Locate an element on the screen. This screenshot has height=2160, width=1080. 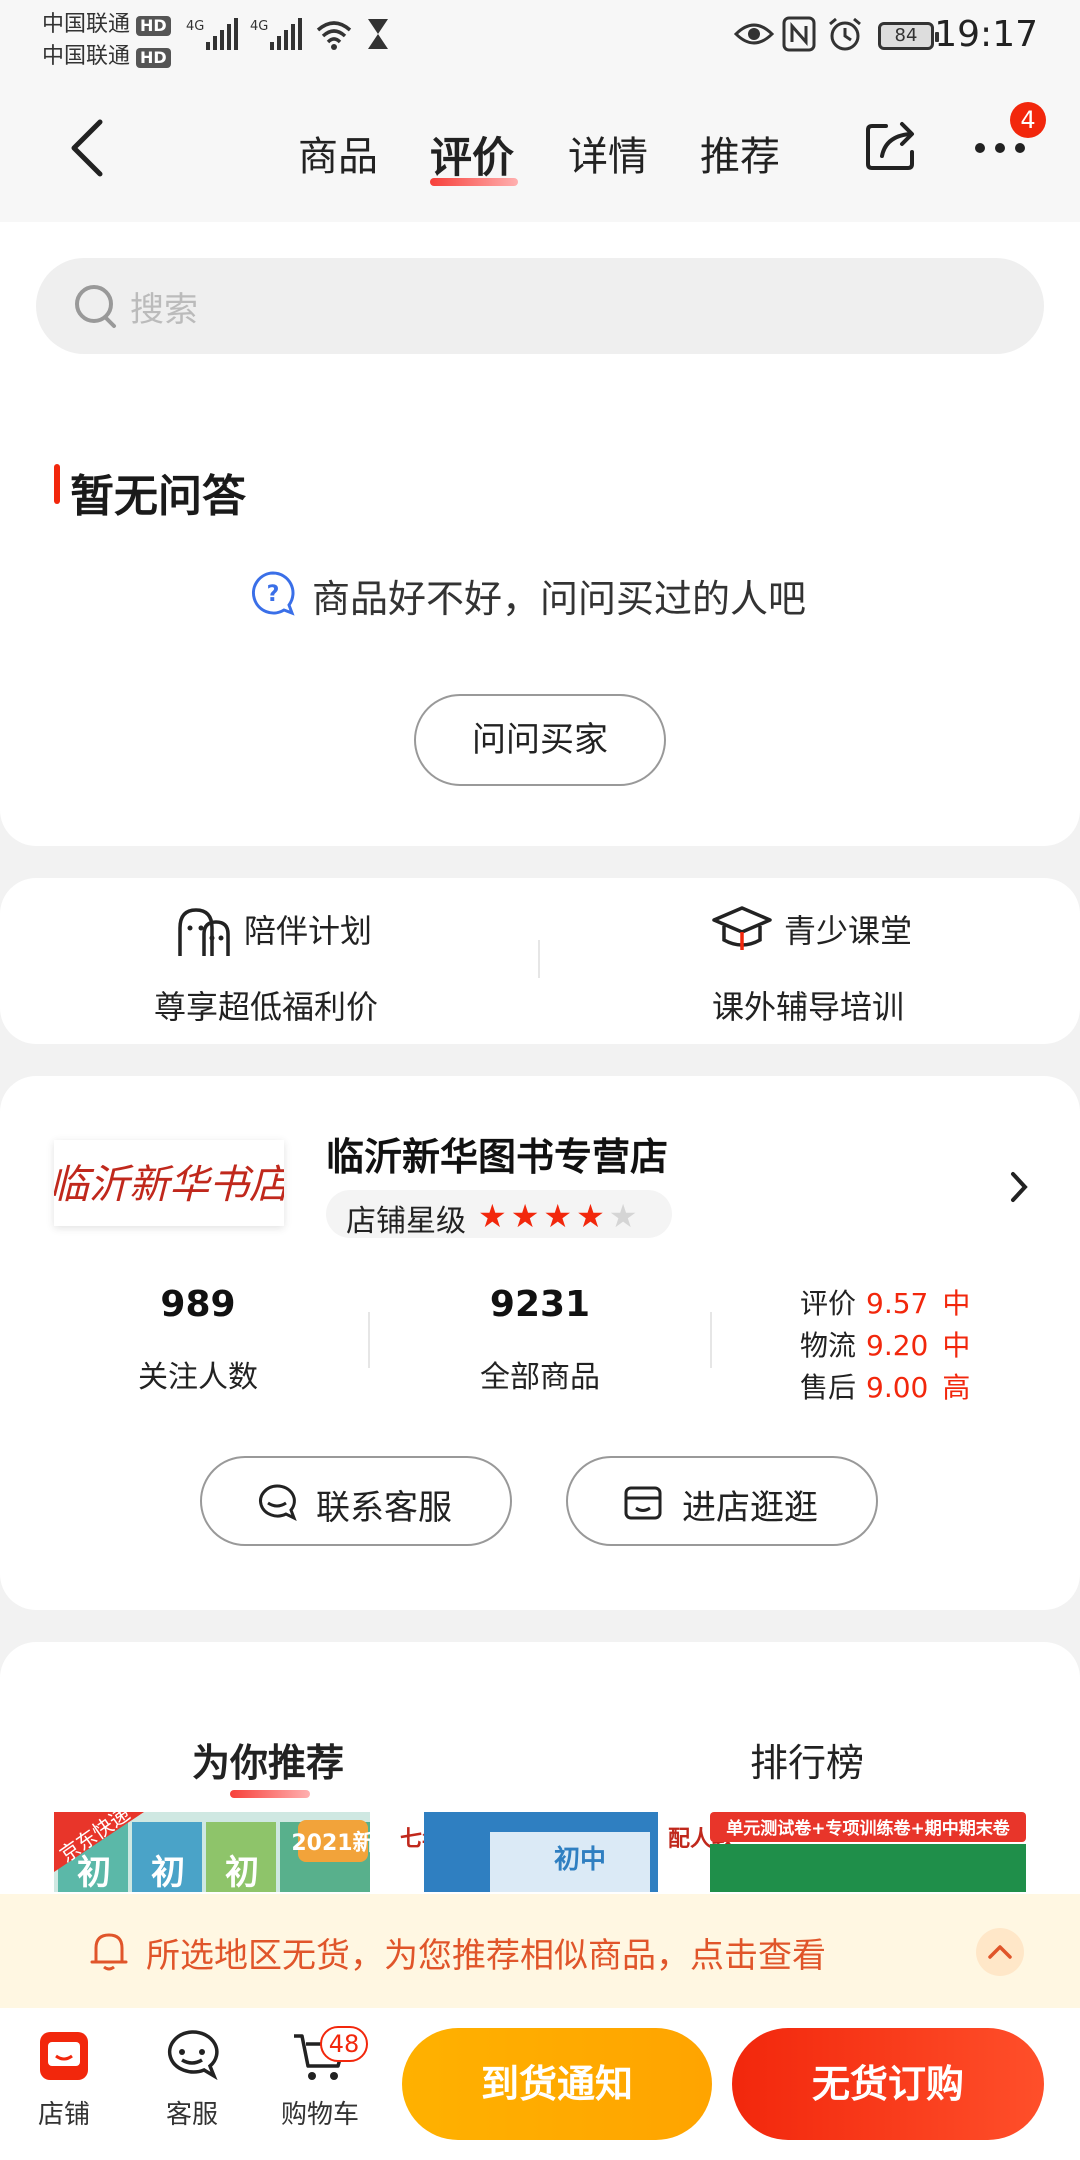
search-input: 搜索 is located at coordinates (540, 306).